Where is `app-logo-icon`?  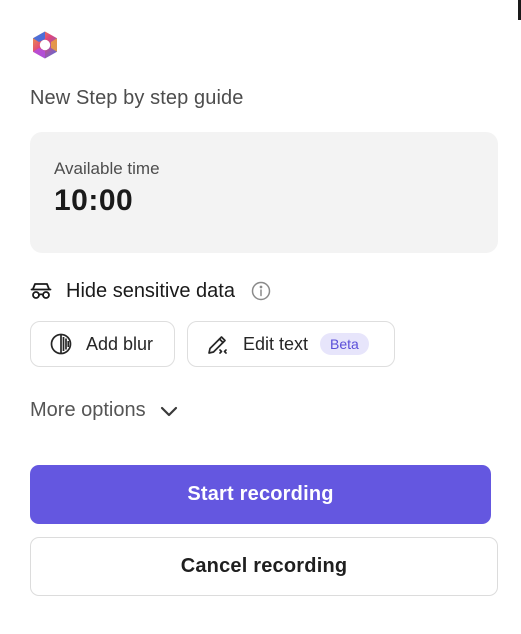
app-logo-icon is located at coordinates (45, 45).